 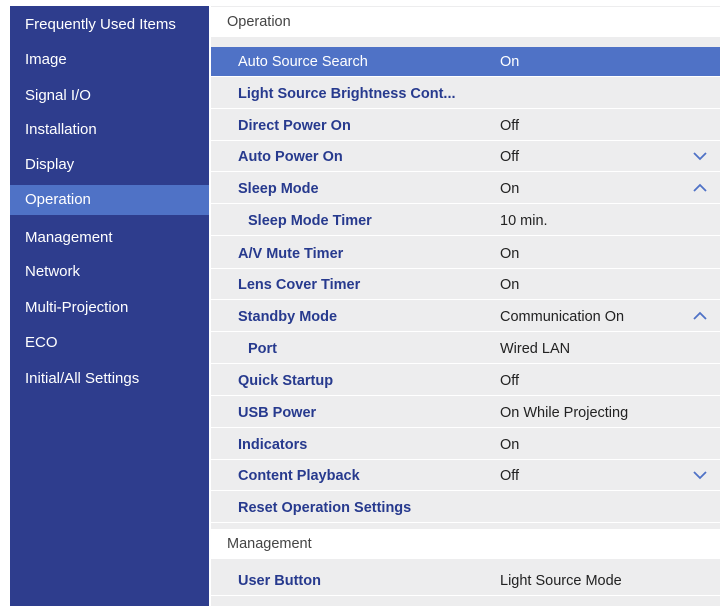 I want to click on setting-row-lens-cover-timer: Lens Cover Timer On, so click(x=465, y=285).